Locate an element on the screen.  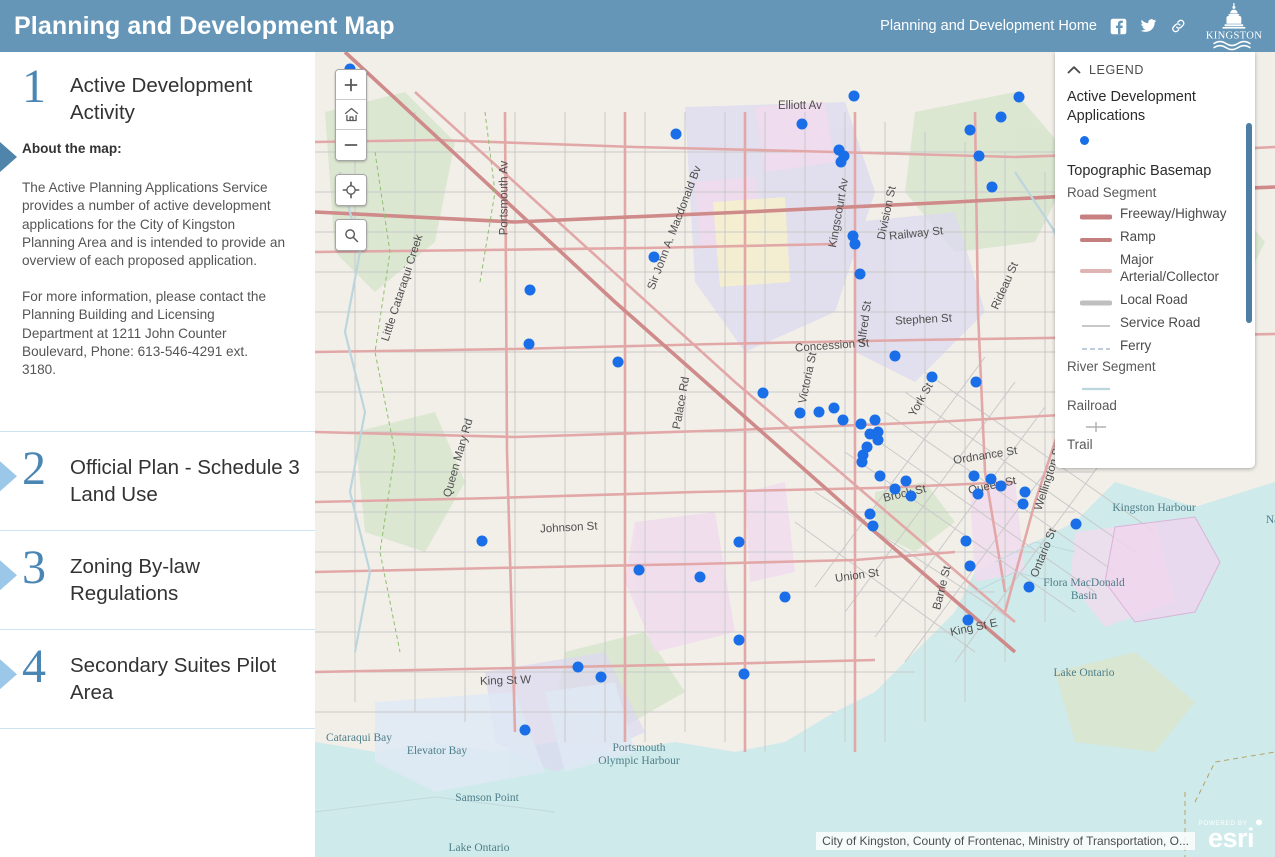
panel-number-1: 1 is located at coordinates (34, 86).